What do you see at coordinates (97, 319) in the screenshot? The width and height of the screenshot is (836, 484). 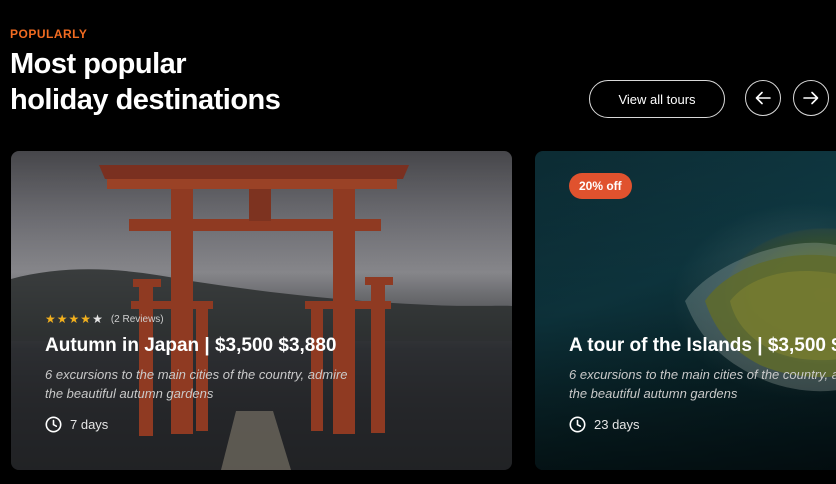 I see `star-empty-icon: ★` at bounding box center [97, 319].